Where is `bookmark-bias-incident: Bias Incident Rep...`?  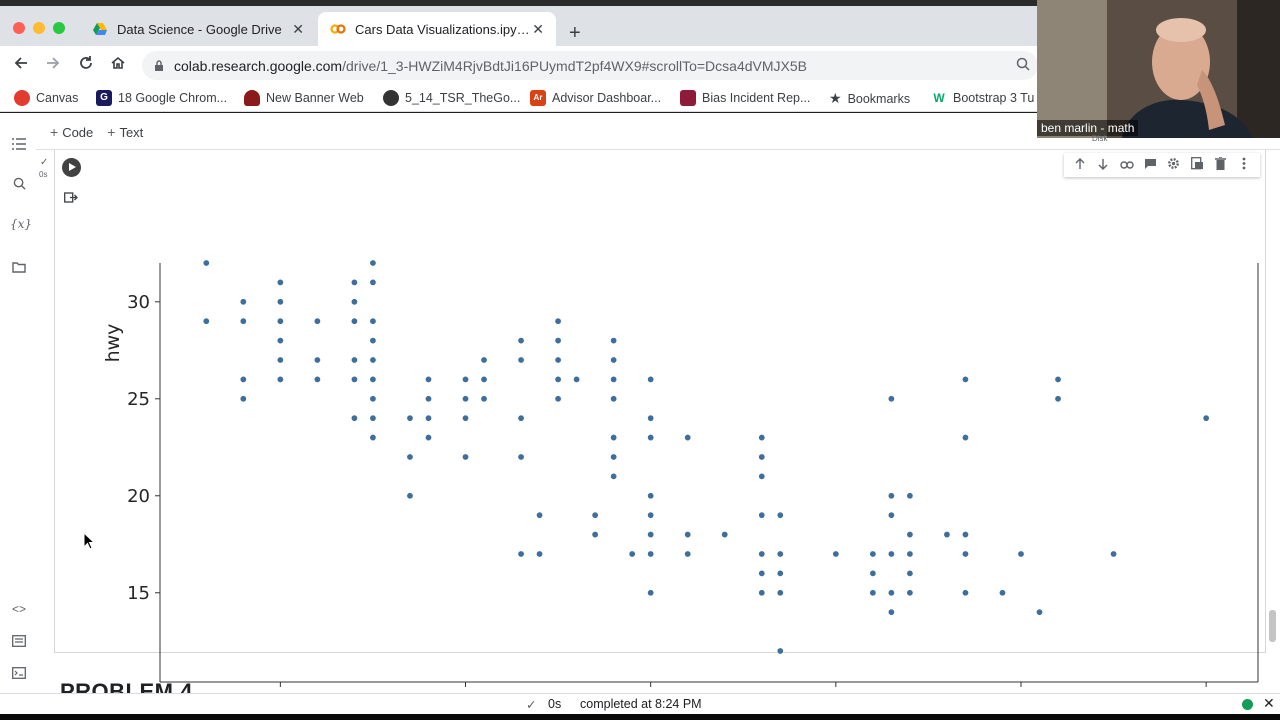
bookmark-bias-incident: Bias Incident Rep... is located at coordinates (745, 98).